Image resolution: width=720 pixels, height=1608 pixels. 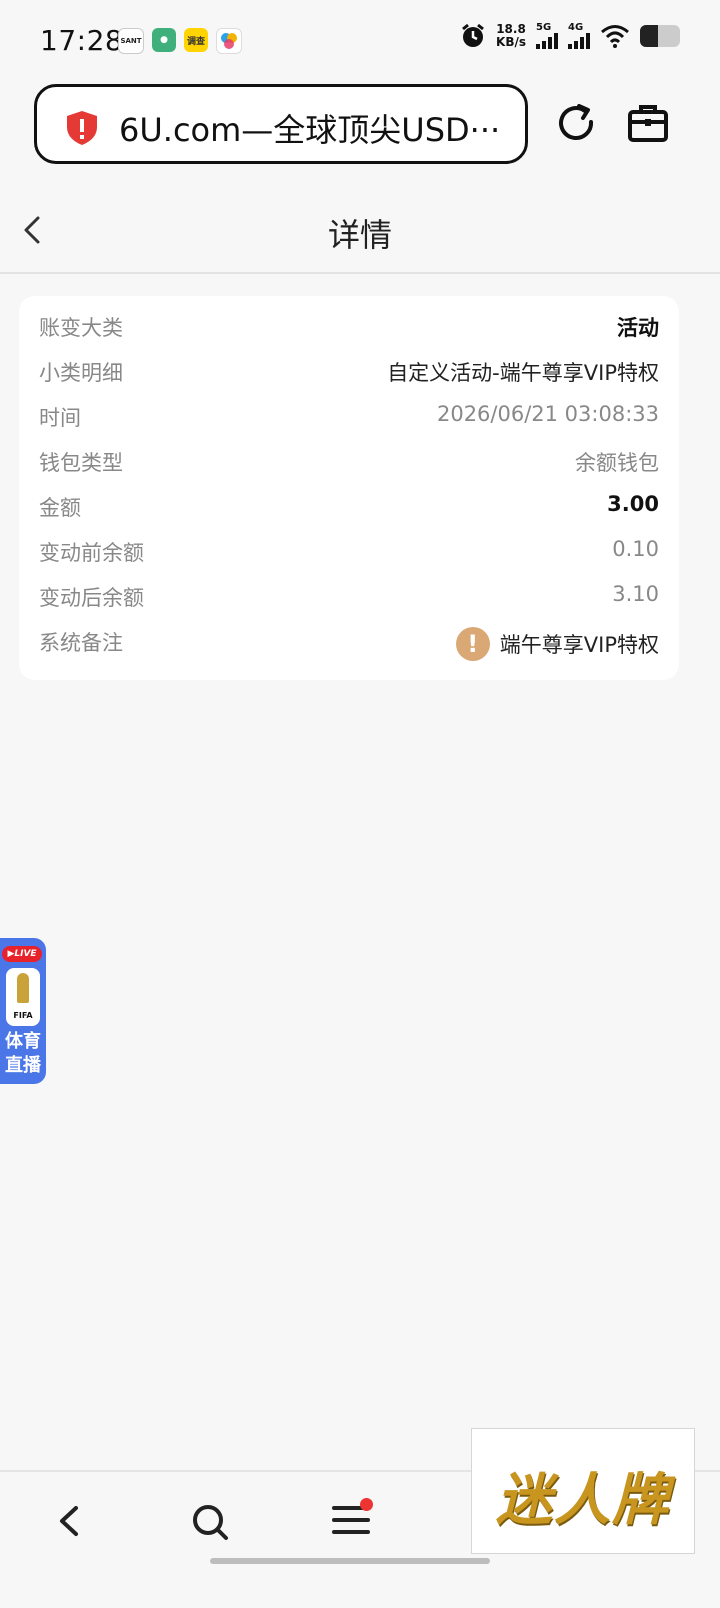 What do you see at coordinates (81, 328) in the screenshot?
I see `detail-label: 账变大类` at bounding box center [81, 328].